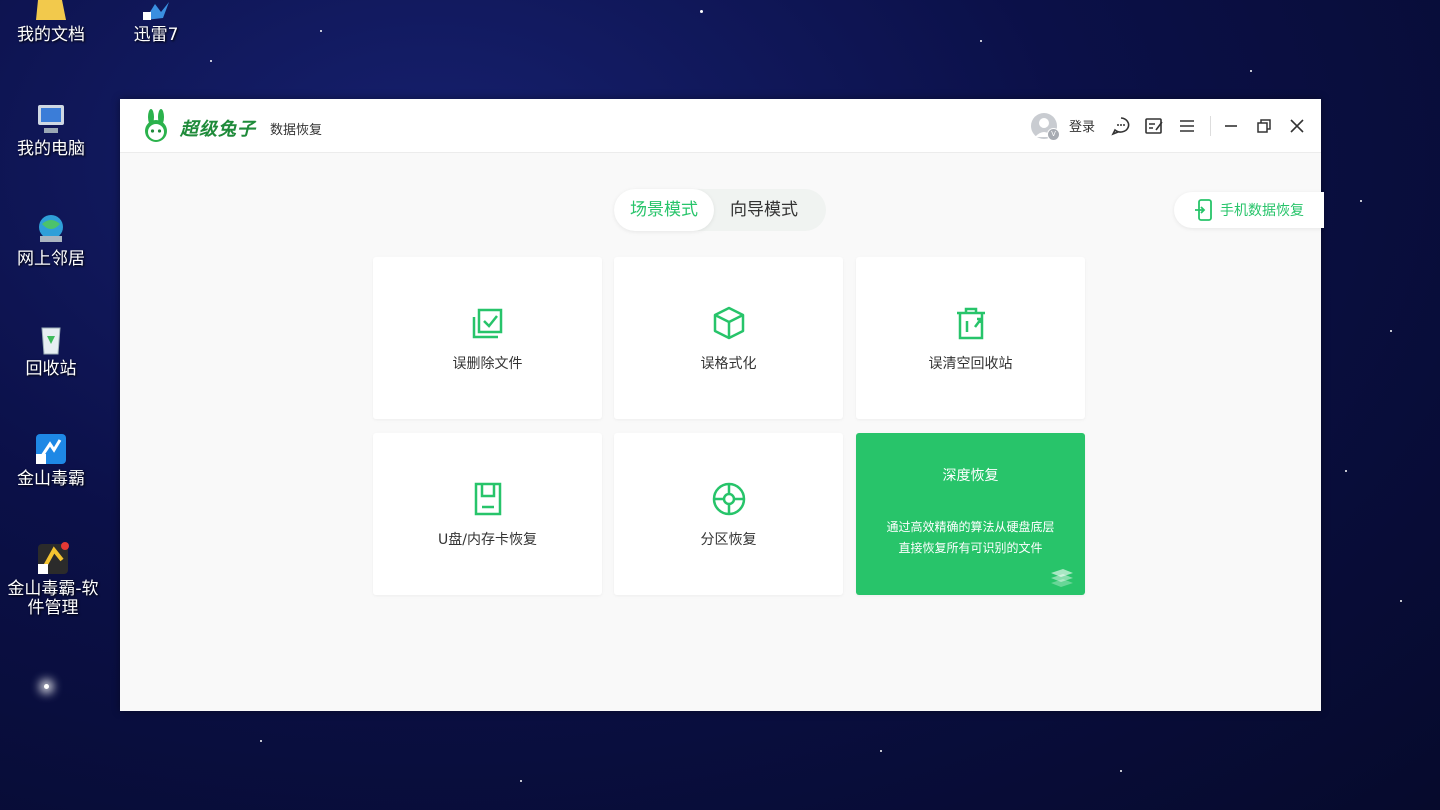  I want to click on feedback-icon, so click(1154, 125).